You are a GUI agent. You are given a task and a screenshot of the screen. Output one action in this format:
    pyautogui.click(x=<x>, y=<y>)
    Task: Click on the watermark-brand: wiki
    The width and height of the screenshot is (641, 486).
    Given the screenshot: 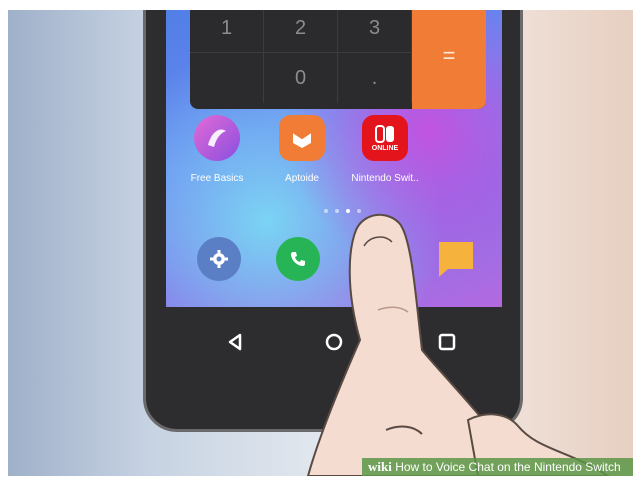 What is the action you would take?
    pyautogui.click(x=380, y=466)
    